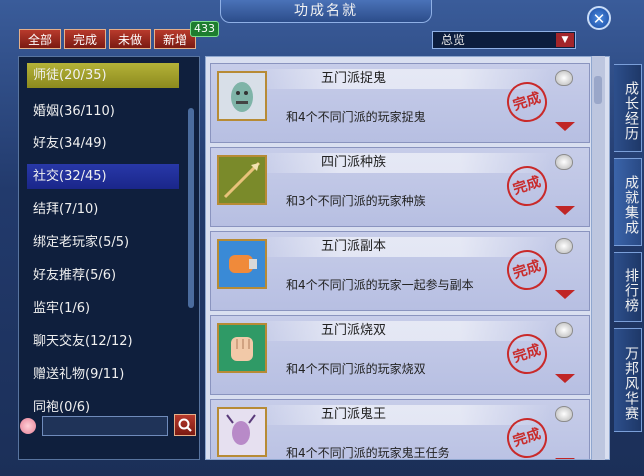 The image size is (644, 476). Describe the element at coordinates (400, 271) in the screenshot. I see `achievement-card: 五门派副本 和4个不同门派的玩家一起参与副本 完成` at that location.